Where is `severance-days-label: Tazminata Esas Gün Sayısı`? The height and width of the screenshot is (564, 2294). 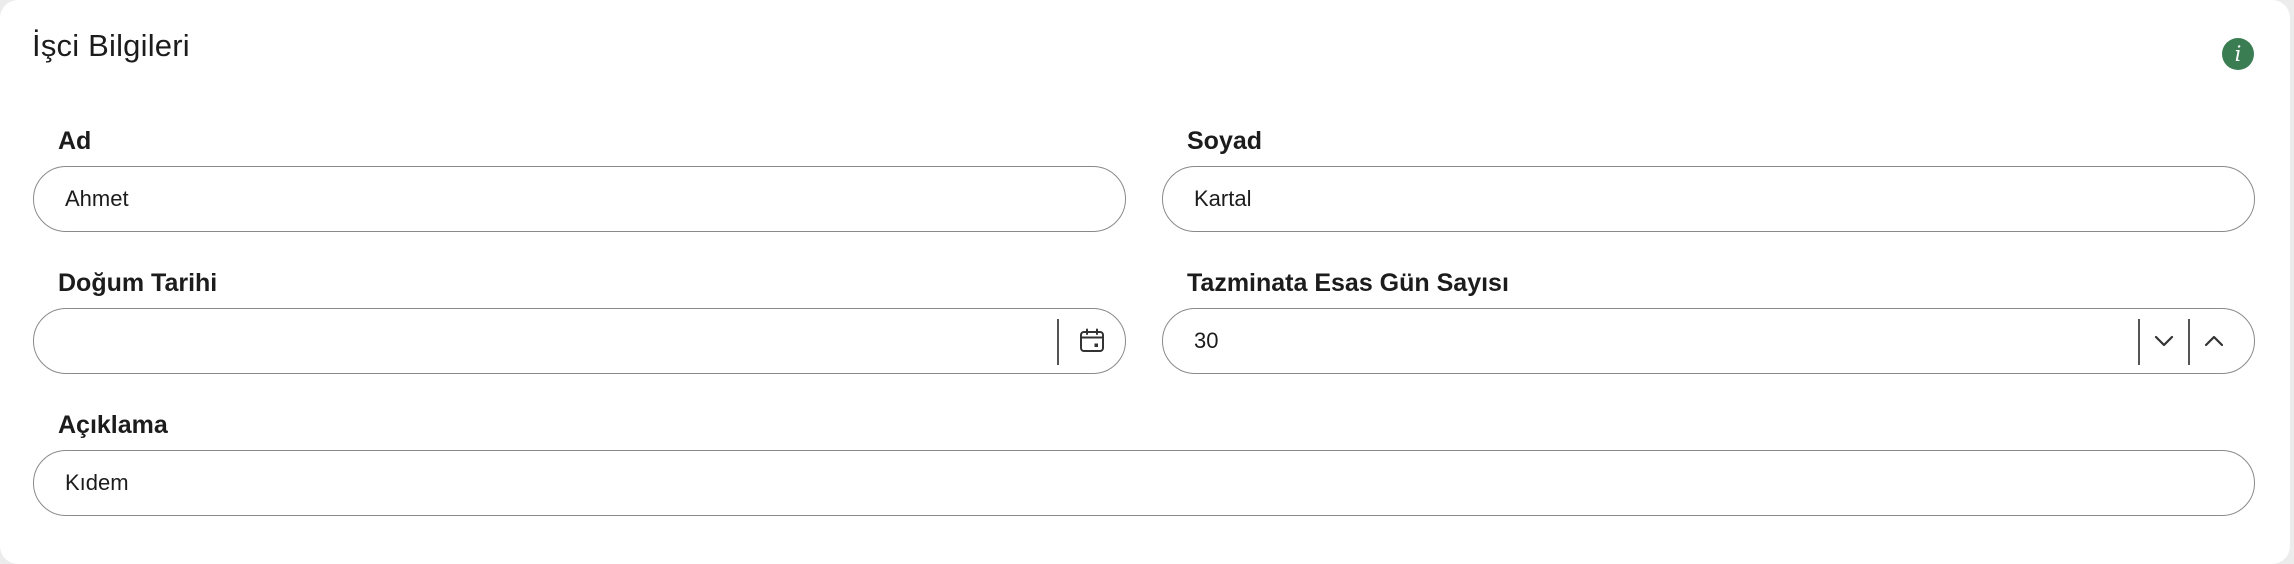 severance-days-label: Tazminata Esas Gün Sayısı is located at coordinates (1348, 283).